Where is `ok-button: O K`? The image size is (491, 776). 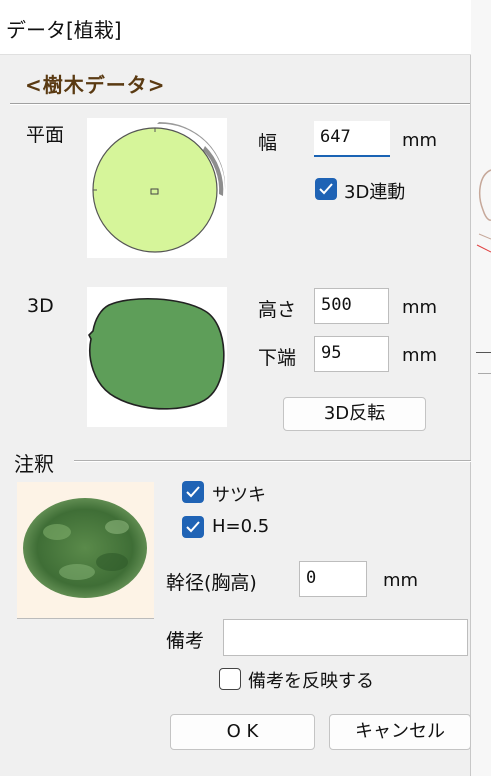
ok-button: O K is located at coordinates (242, 732).